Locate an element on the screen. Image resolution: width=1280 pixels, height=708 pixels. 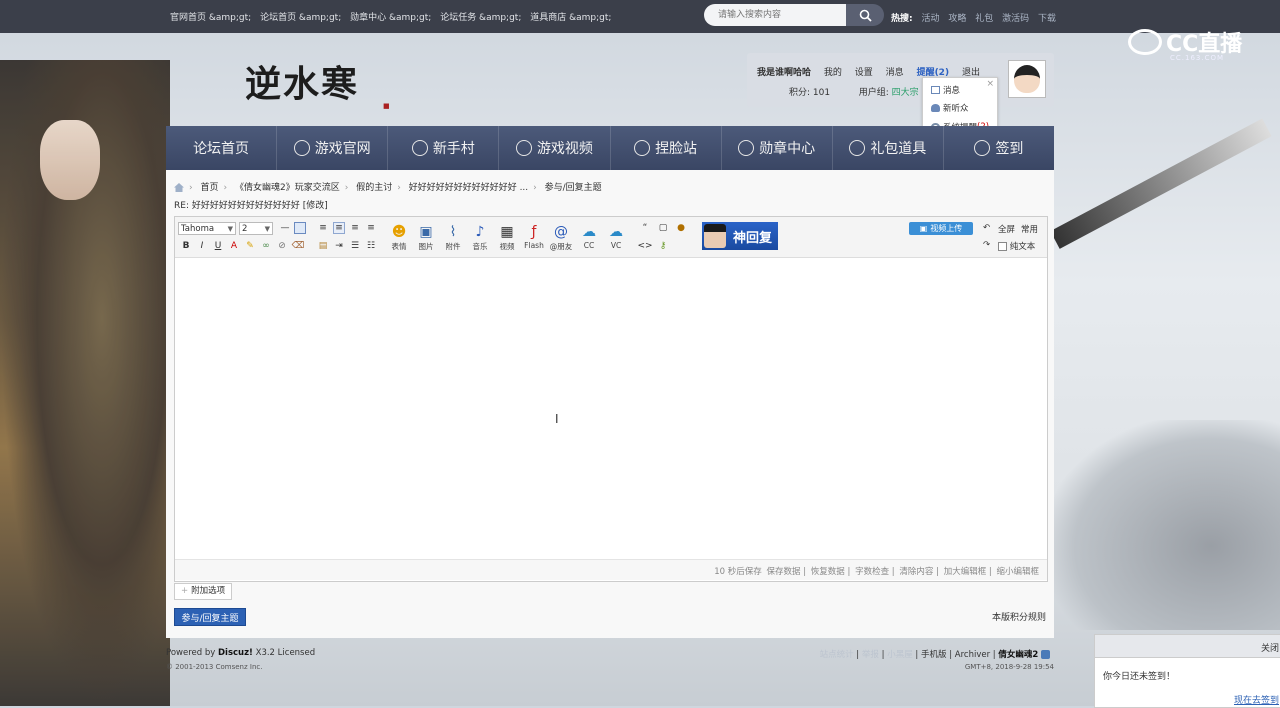
align-center-icon: ≡ is located at coordinates (355, 228).